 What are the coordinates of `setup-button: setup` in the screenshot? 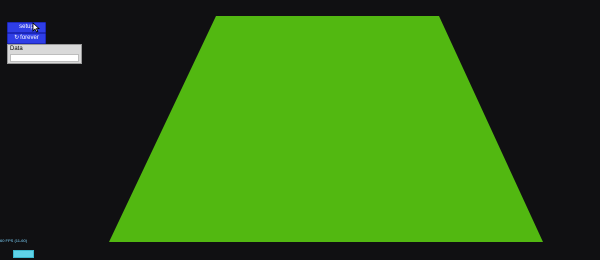 It's located at (26, 27).